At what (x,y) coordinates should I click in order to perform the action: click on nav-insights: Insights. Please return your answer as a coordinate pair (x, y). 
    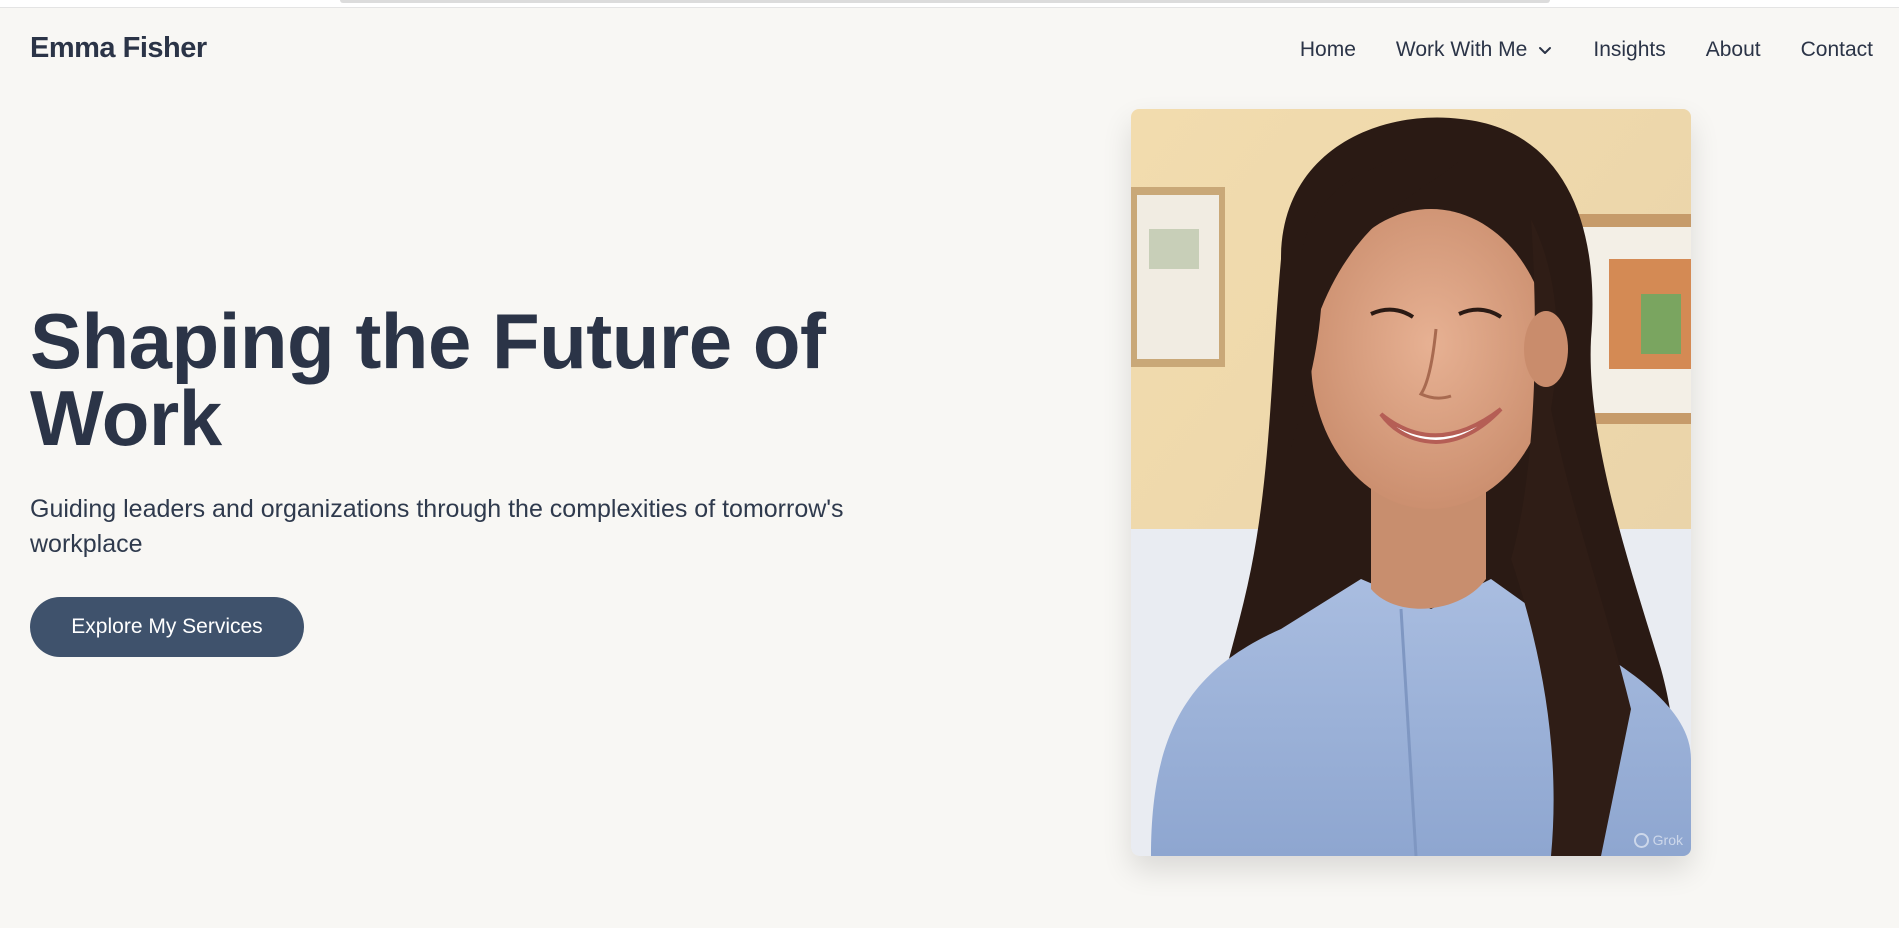
    Looking at the image, I should click on (1629, 50).